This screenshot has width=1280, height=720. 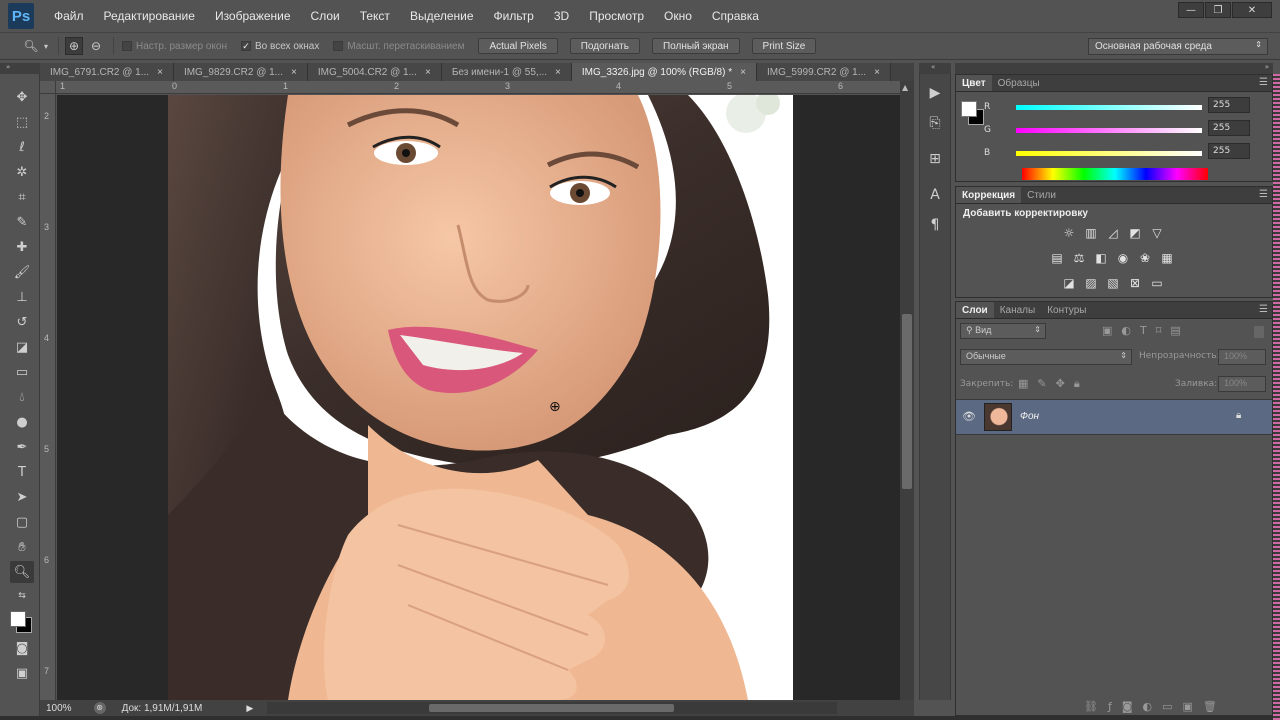 I want to click on maximize-button: ❐, so click(x=1218, y=10).